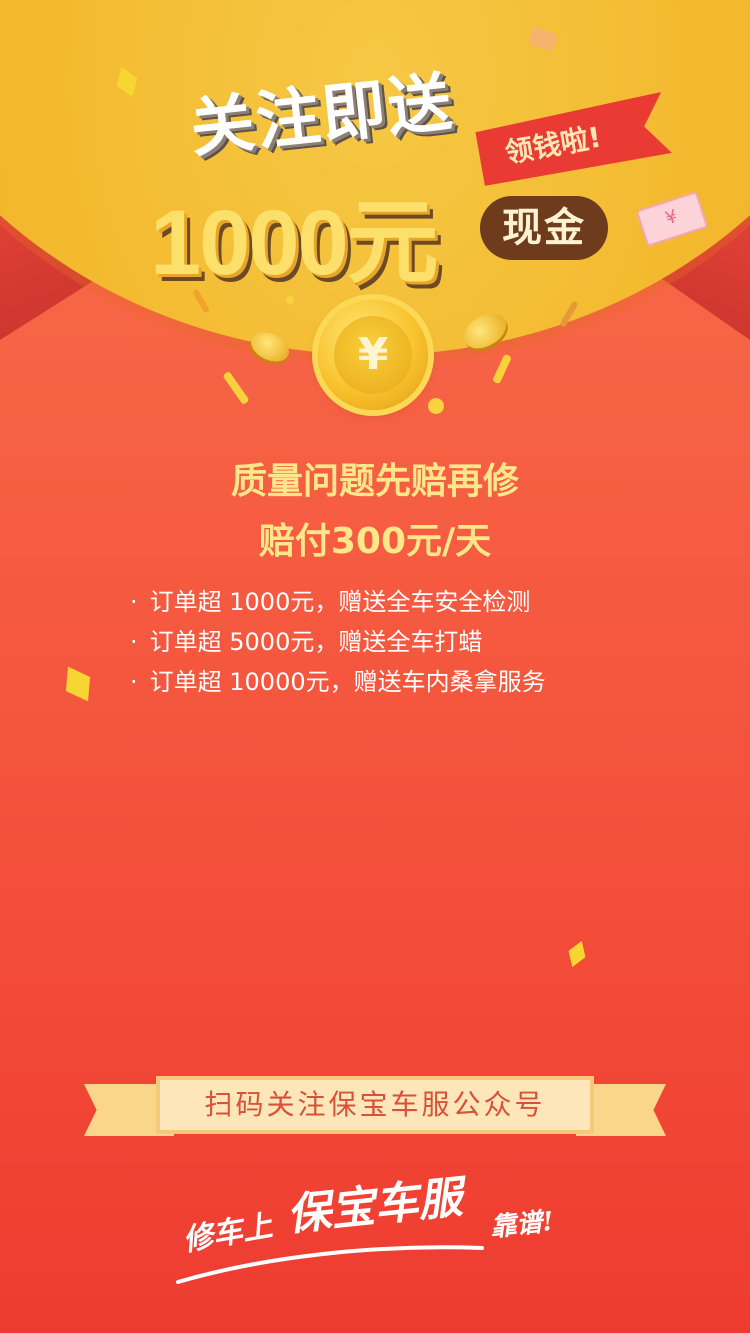  What do you see at coordinates (338, 602) in the screenshot?
I see `benefit-item: 订单超 1000元，赠送全车安全检测` at bounding box center [338, 602].